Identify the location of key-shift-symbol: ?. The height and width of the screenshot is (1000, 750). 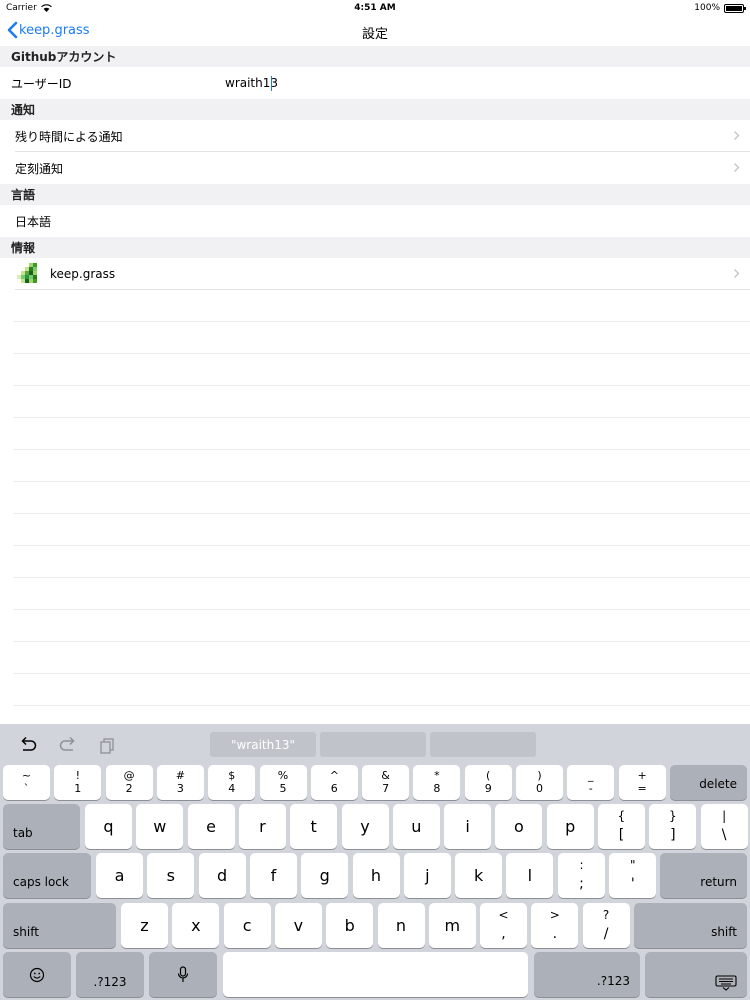
(606, 915).